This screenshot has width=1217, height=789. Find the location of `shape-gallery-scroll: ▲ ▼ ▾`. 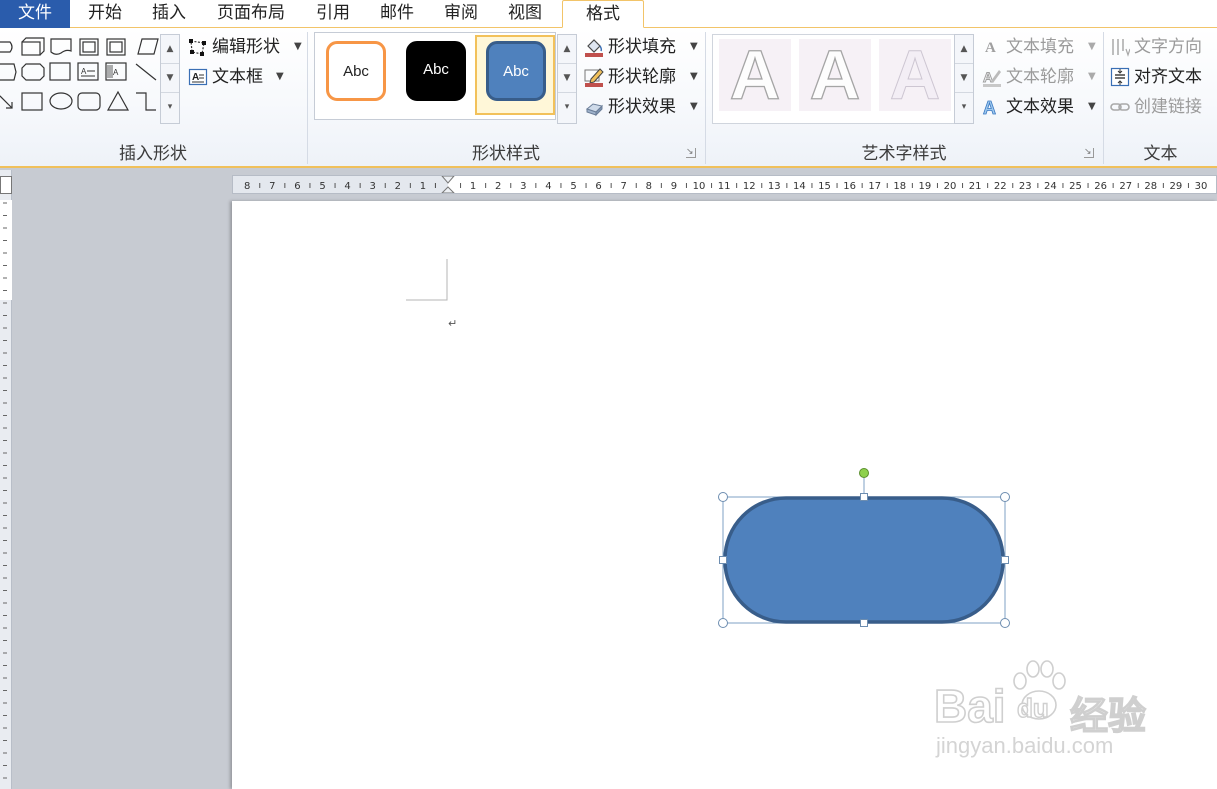

shape-gallery-scroll: ▲ ▼ ▾ is located at coordinates (170, 79).